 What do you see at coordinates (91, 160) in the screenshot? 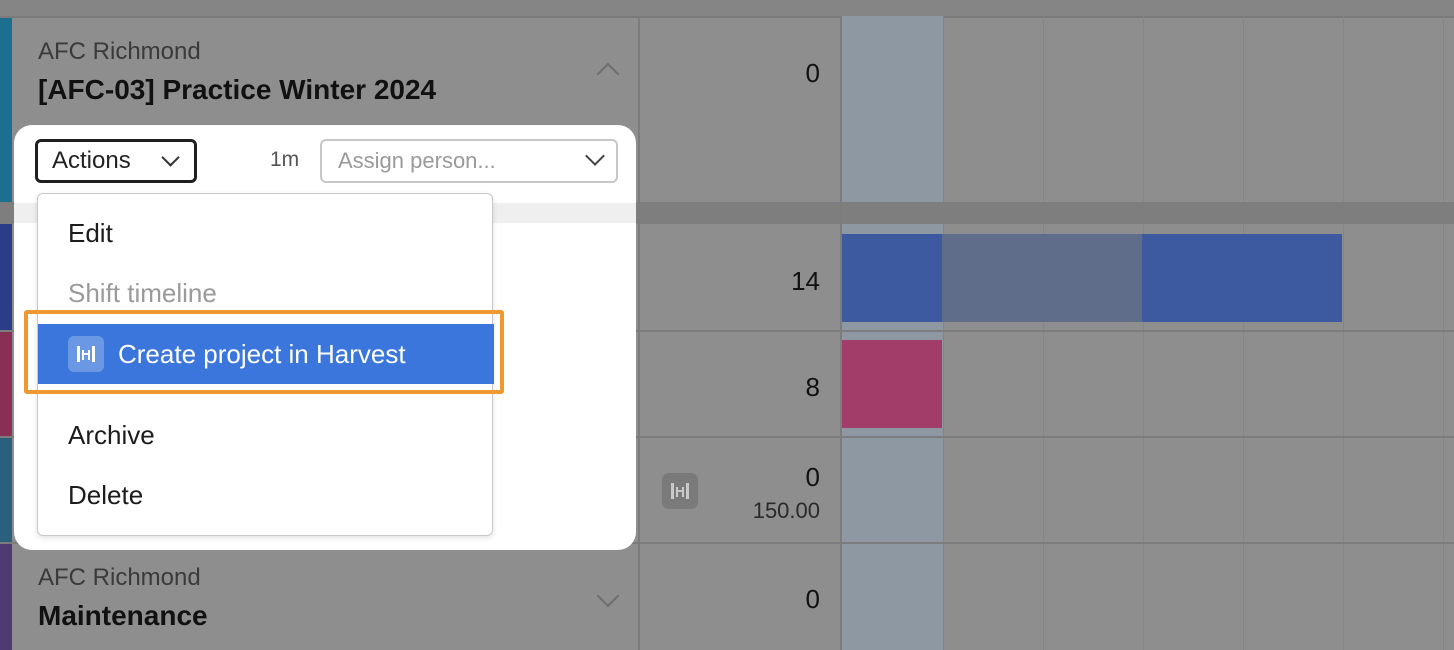
I see `actions-label: Actions` at bounding box center [91, 160].